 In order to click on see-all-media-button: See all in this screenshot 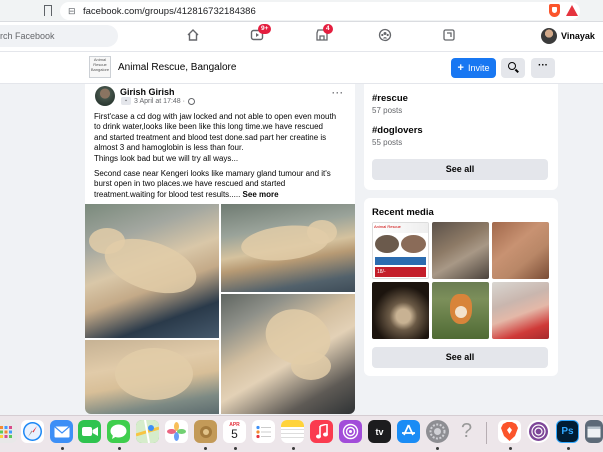, I will do `click(460, 357)`.